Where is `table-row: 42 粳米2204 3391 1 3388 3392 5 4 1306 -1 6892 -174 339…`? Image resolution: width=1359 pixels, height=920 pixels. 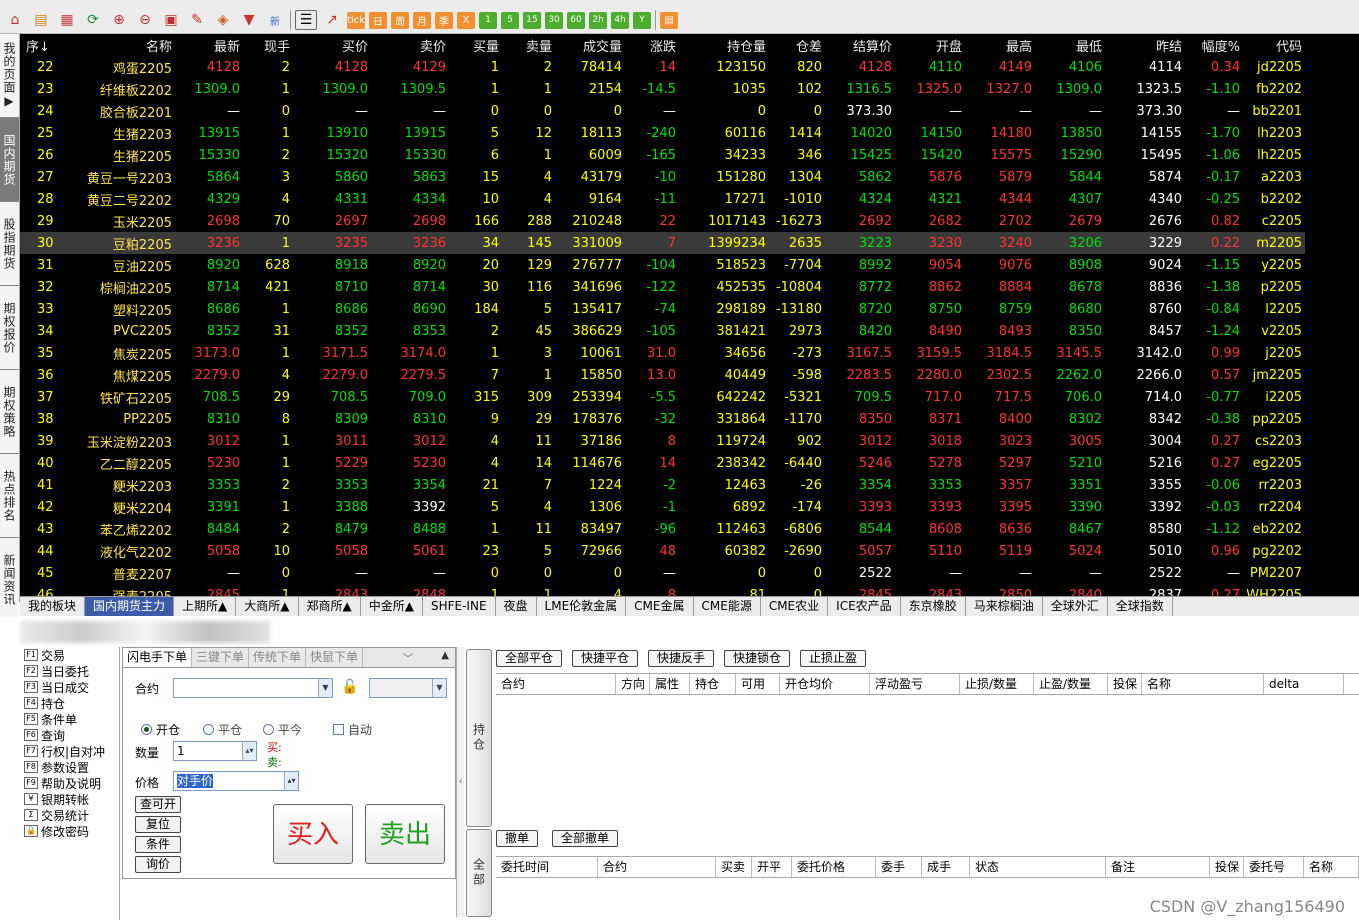
table-row: 42 粳米2204 3391 1 3388 3392 5 4 1306 -1 6892 -174 339… is located at coordinates (662, 507).